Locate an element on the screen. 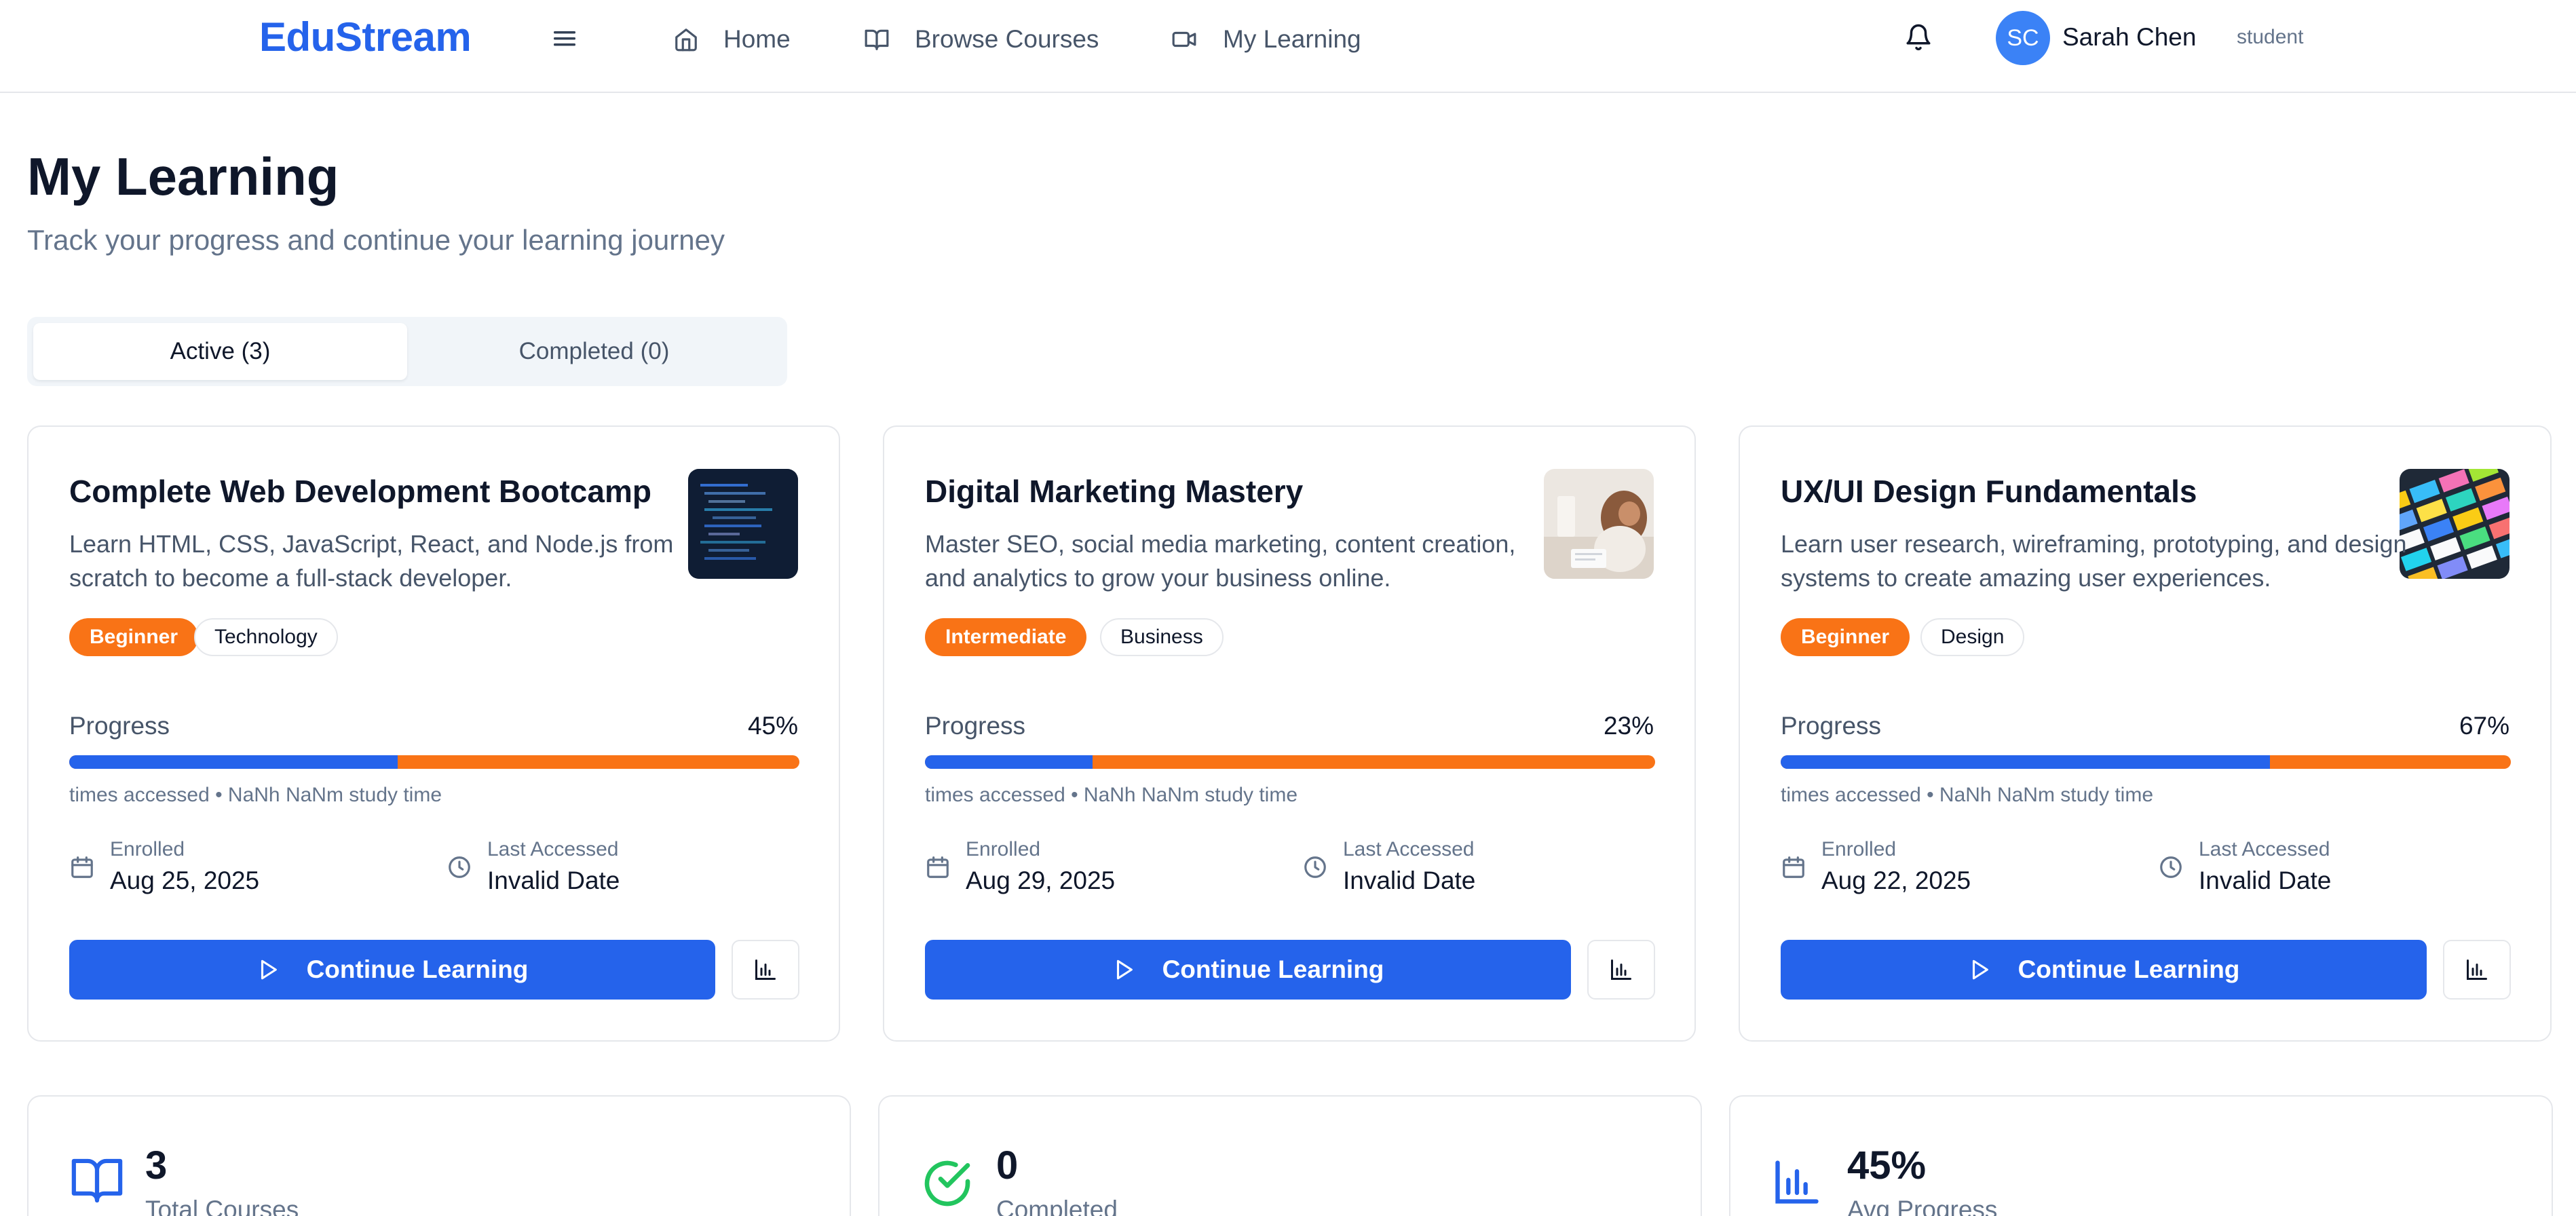 Image resolution: width=2576 pixels, height=1216 pixels. enrolled-date: Aug 29, 2025 is located at coordinates (1041, 880).